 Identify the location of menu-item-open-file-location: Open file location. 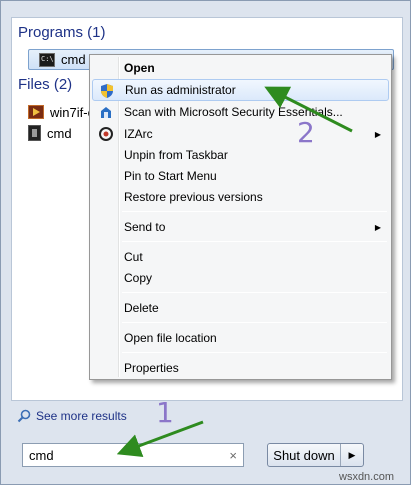
(240, 338).